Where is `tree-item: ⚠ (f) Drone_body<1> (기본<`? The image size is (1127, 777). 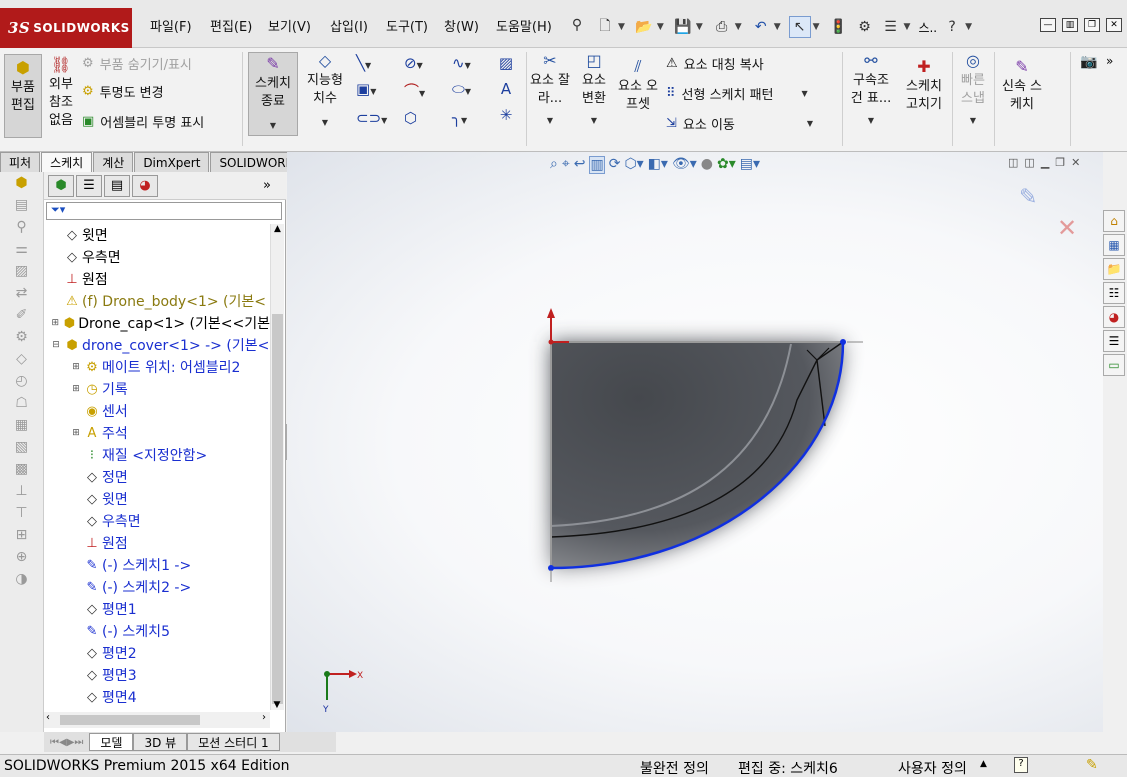
tree-item: ⚠ (f) Drone_body<1> (기본< is located at coordinates (157, 301).